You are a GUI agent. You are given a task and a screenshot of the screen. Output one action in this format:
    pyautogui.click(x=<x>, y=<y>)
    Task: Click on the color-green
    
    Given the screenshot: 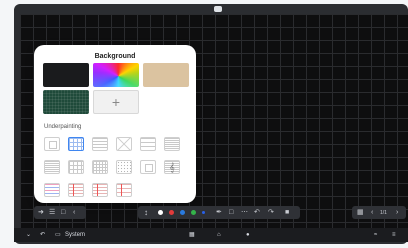 What is the action you would take?
    pyautogui.click(x=193, y=212)
    